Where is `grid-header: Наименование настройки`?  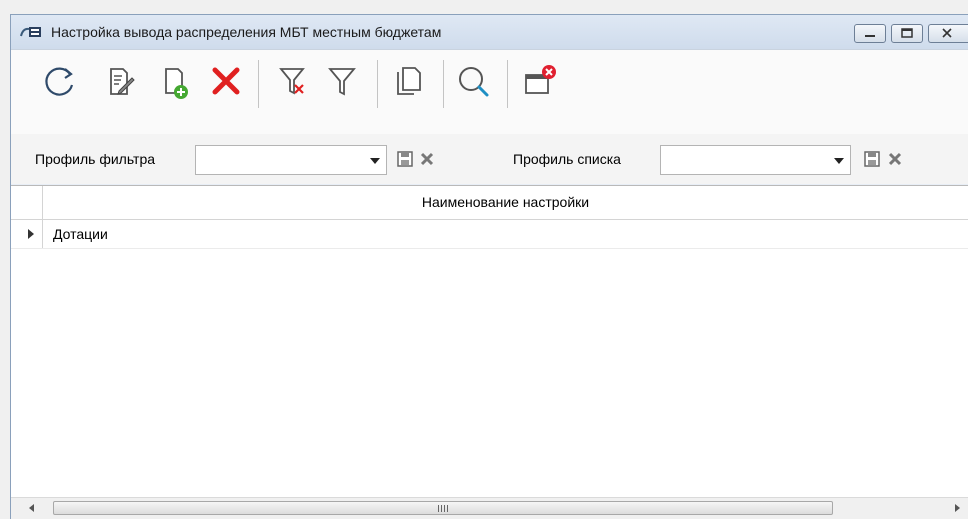 grid-header: Наименование настройки is located at coordinates (489, 203).